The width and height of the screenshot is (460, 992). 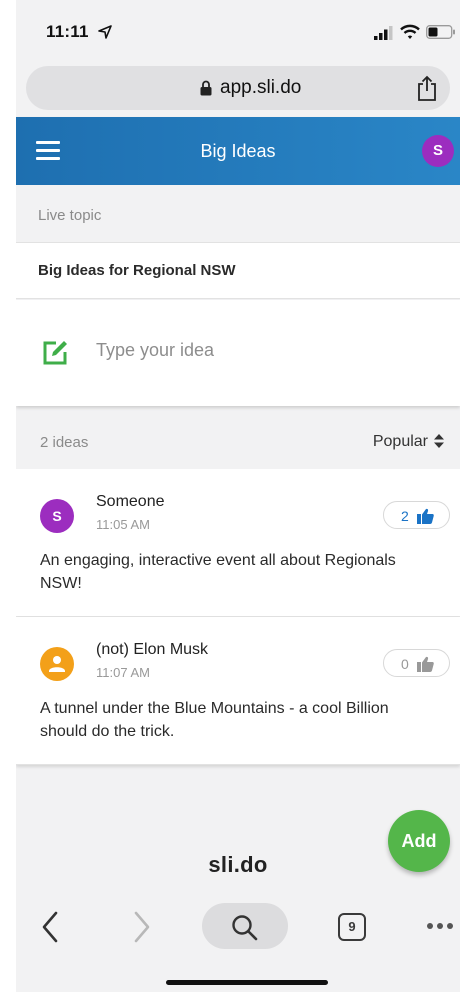 I want to click on idea-input-placeholder: Type your idea, so click(x=155, y=350).